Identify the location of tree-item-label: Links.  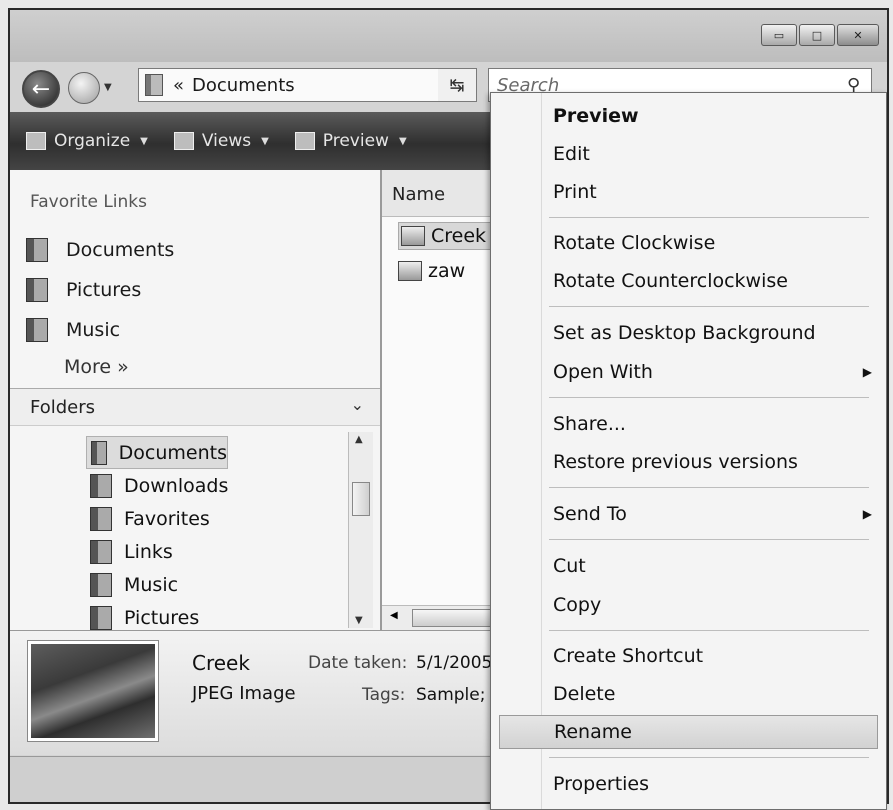
(148, 551).